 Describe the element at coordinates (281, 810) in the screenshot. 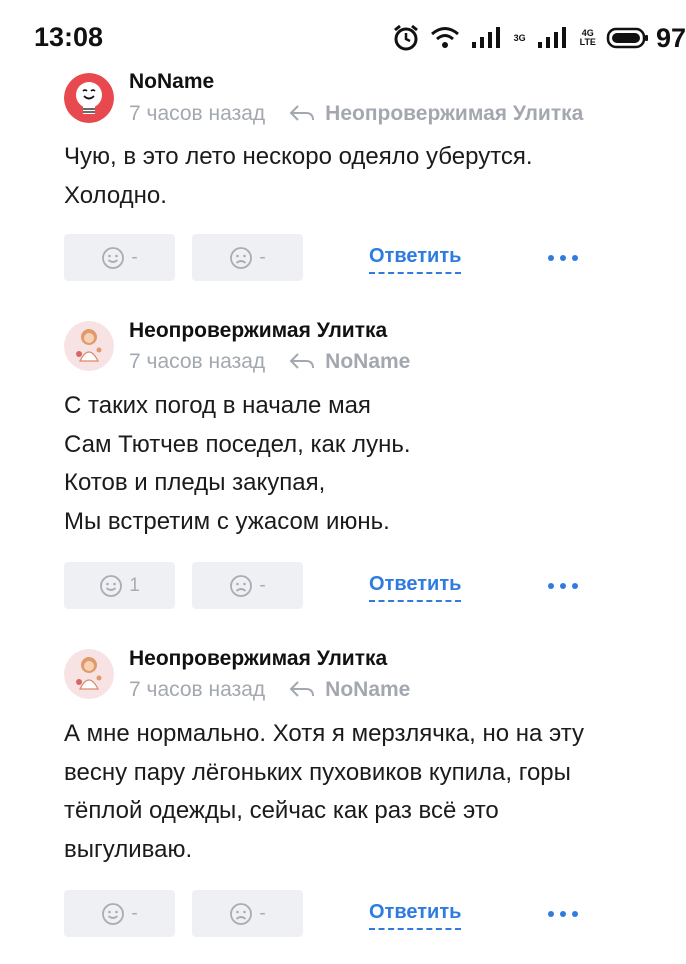

I see `comment-line: тёплой одежды, сейчас как раз всё это` at that location.